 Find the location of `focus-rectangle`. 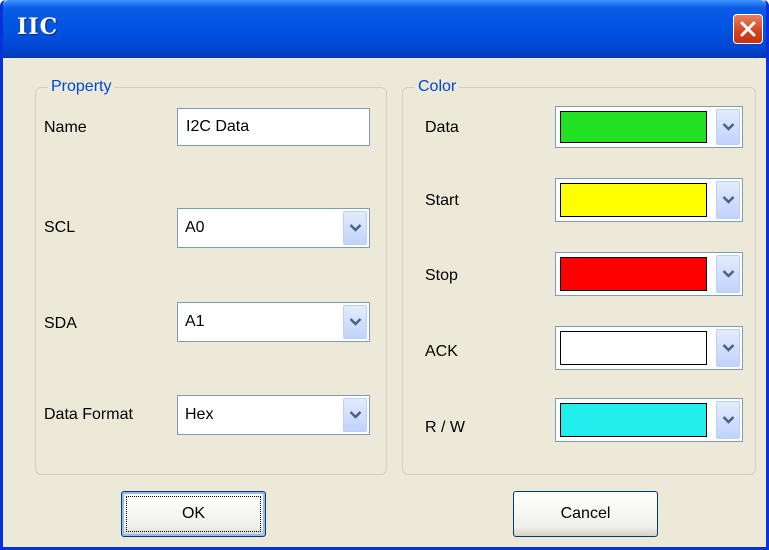

focus-rectangle is located at coordinates (193, 514).